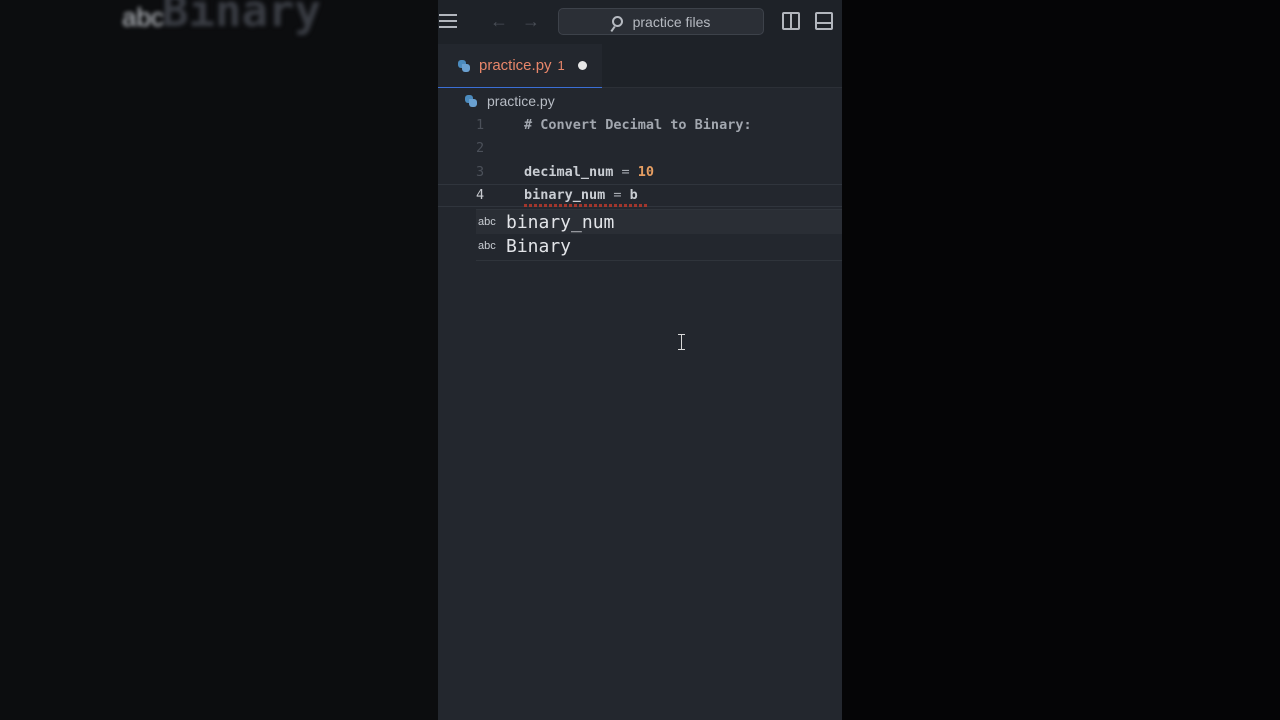 The width and height of the screenshot is (1280, 720). I want to click on code-number: 10, so click(646, 171).